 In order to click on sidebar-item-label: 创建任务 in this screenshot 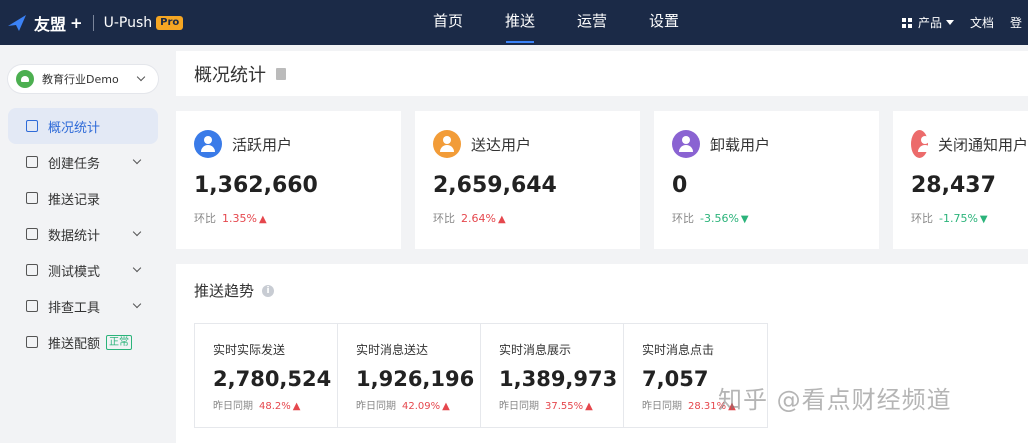, I will do `click(74, 164)`.